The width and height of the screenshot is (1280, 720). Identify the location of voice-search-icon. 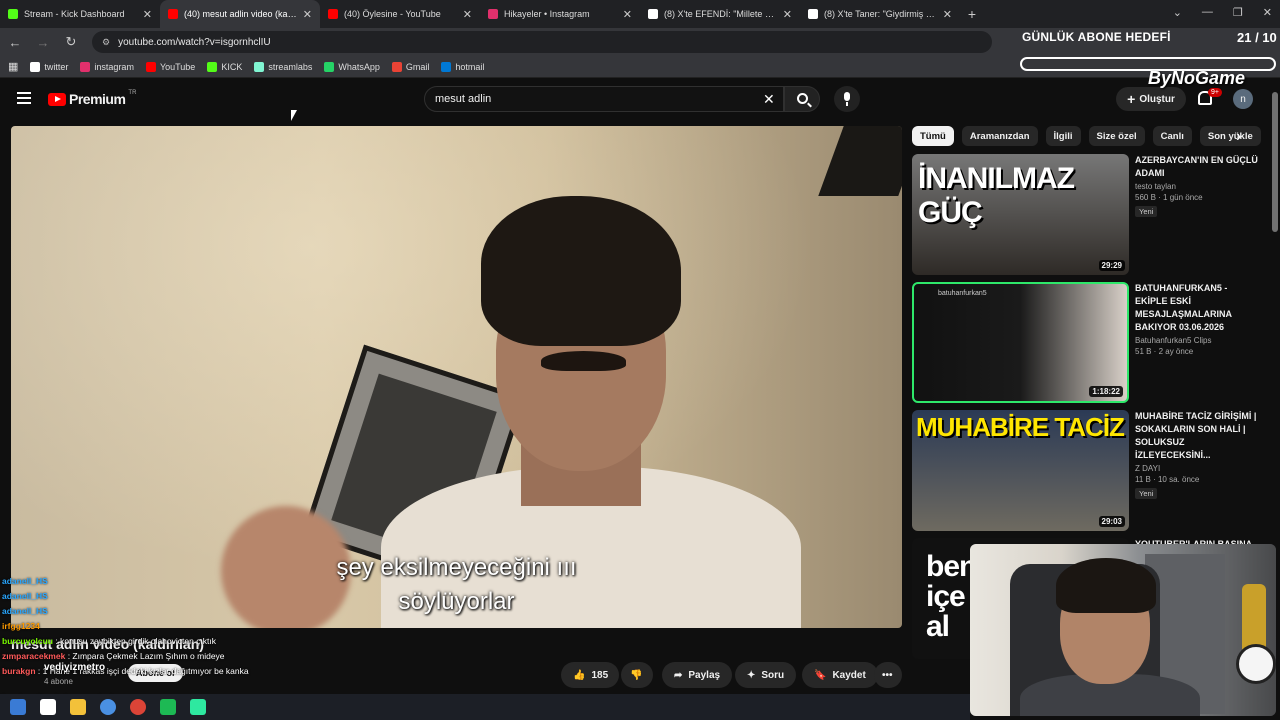
(847, 99).